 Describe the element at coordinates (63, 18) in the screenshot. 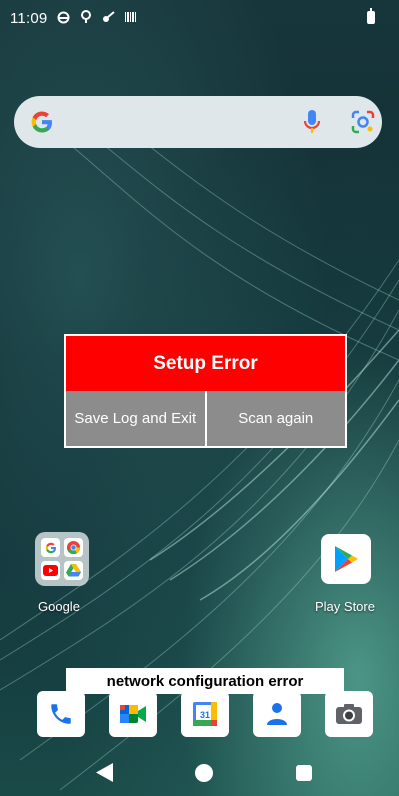

I see `circle-status-icon` at that location.